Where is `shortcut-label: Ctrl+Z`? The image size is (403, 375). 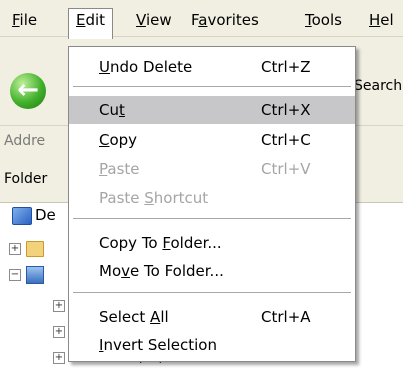
shortcut-label: Ctrl+Z is located at coordinates (286, 67).